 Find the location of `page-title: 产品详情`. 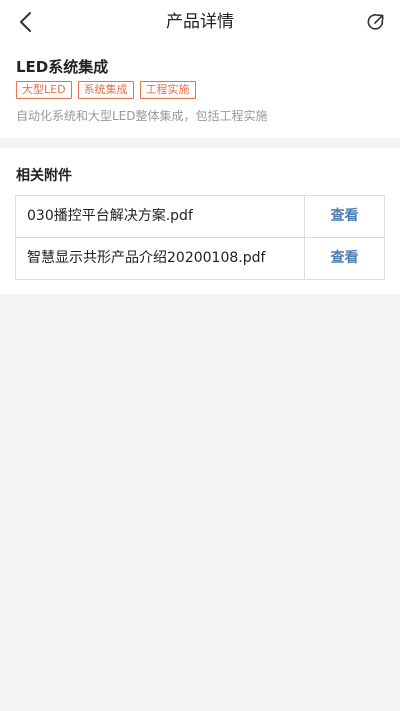

page-title: 产品详情 is located at coordinates (200, 22).